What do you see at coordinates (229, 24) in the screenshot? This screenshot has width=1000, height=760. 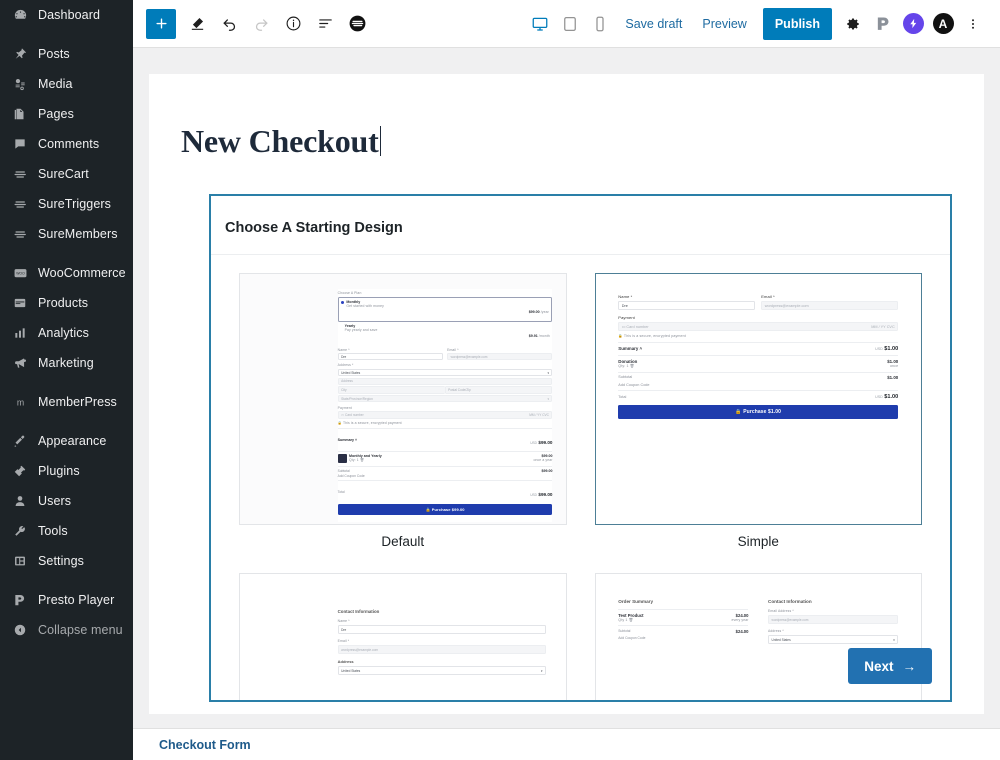 I see `undo-icon` at bounding box center [229, 24].